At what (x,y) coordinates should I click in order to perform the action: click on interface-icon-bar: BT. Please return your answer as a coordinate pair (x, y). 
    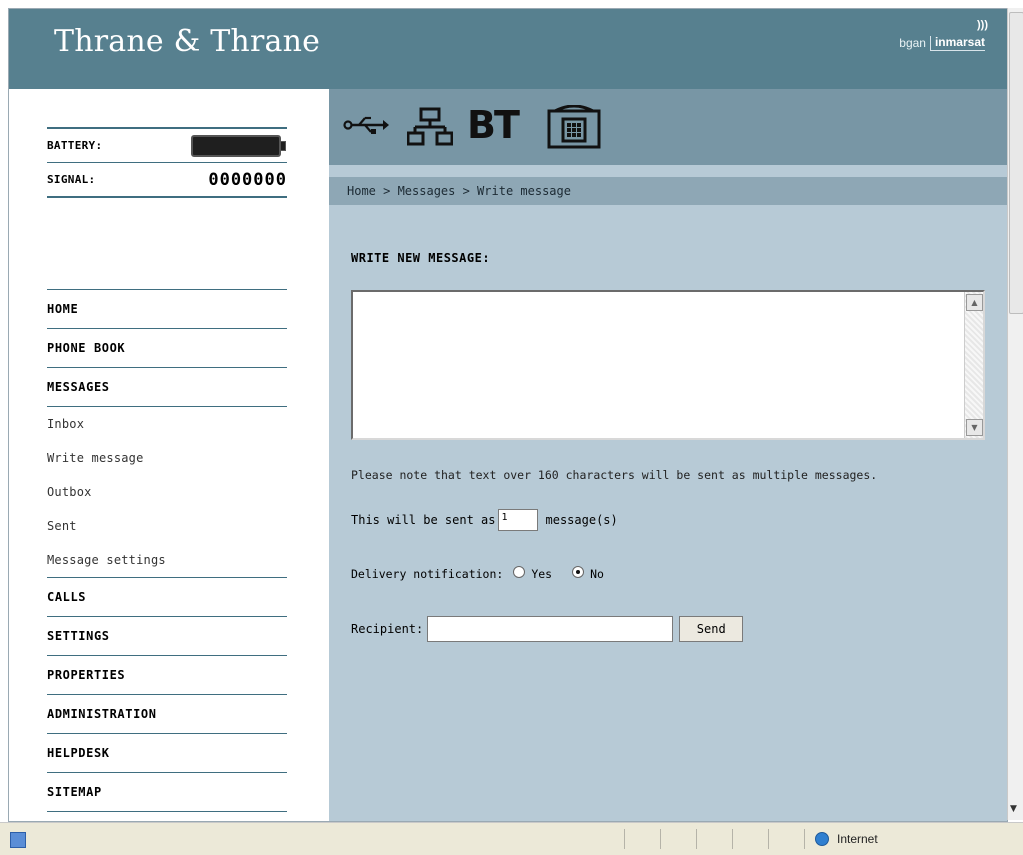
    Looking at the image, I should click on (668, 127).